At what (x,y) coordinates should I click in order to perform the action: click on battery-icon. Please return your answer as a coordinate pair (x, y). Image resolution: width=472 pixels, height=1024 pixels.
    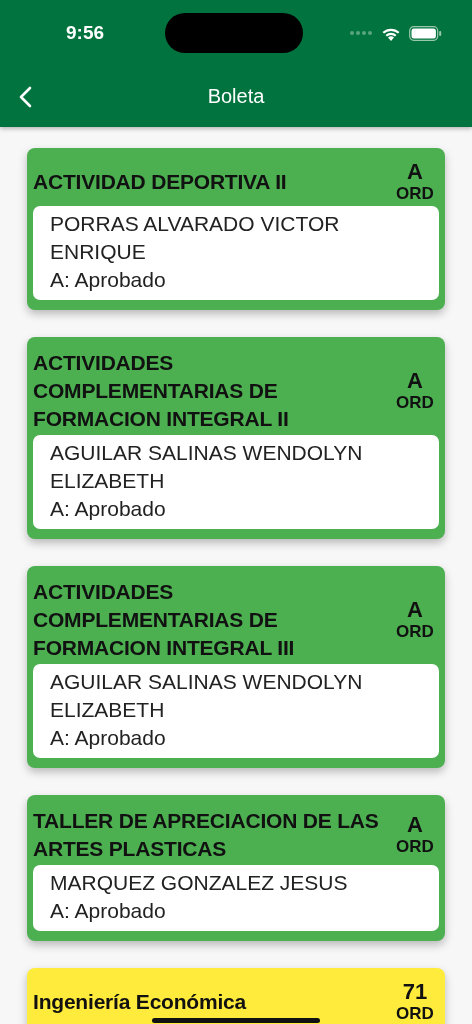
    Looking at the image, I should click on (425, 33).